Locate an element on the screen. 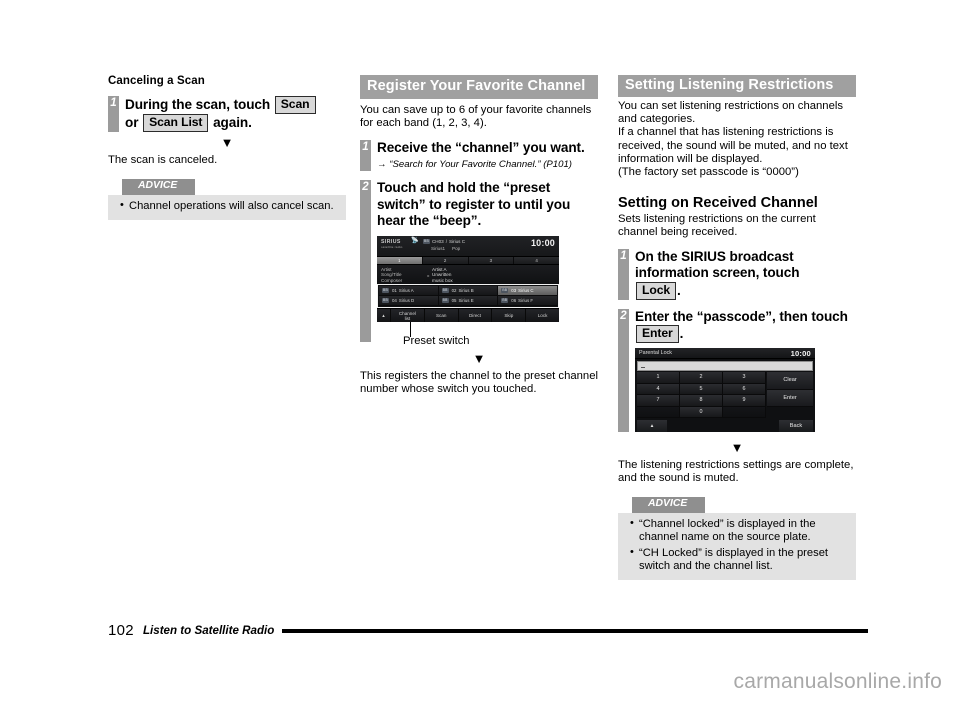 This screenshot has width=960, height=708. preset-switch-6: BB 06 Sirius F is located at coordinates (528, 300).